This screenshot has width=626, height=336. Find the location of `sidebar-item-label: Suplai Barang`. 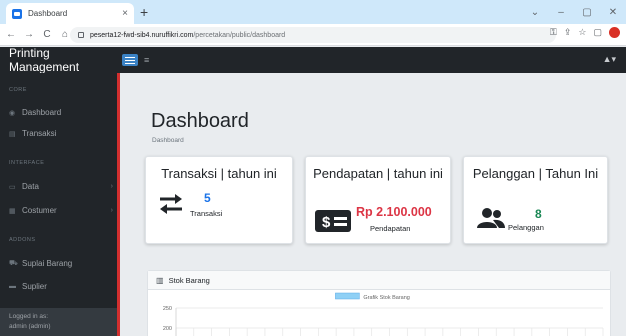

sidebar-item-label: Suplai Barang is located at coordinates (47, 263).